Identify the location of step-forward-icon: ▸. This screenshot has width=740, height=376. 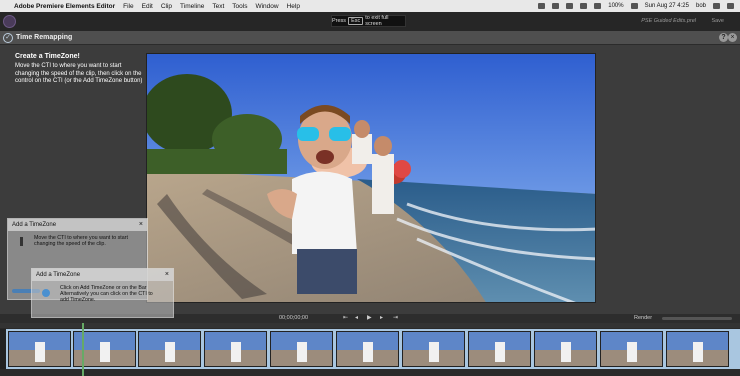
(381, 317).